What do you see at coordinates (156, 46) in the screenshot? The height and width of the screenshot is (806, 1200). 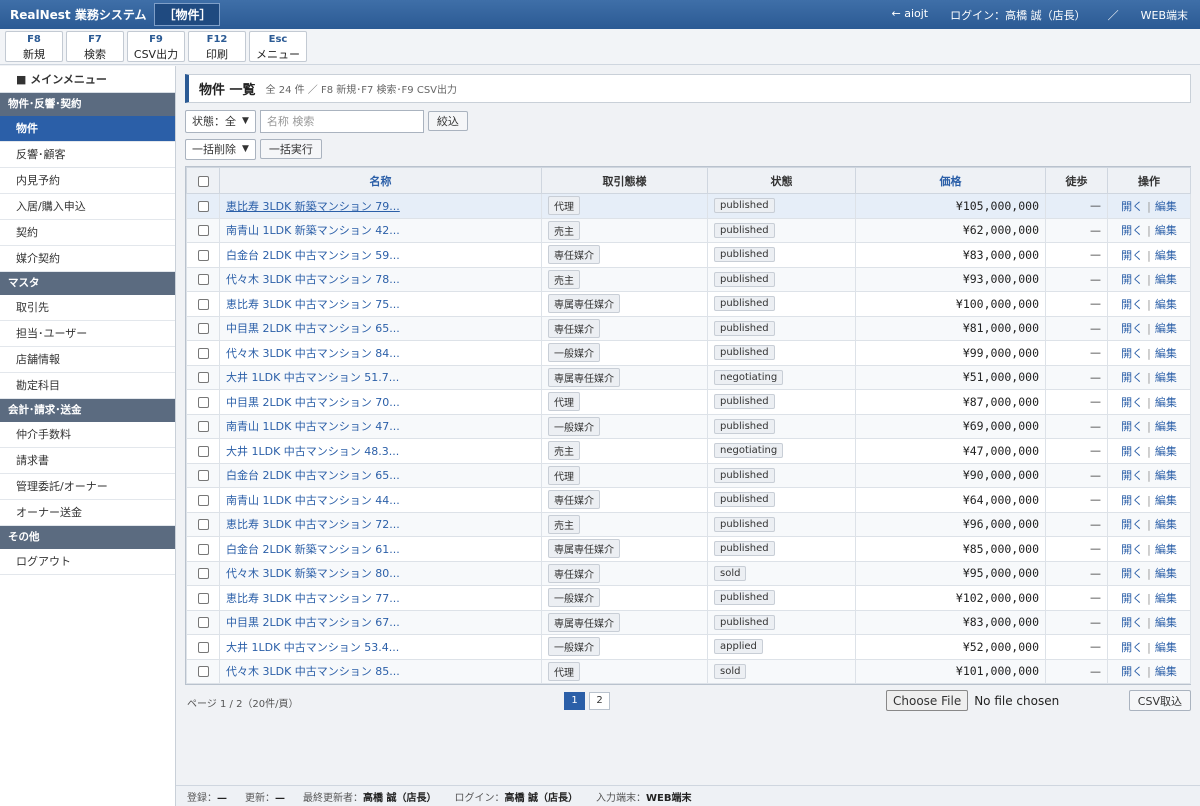 I see `f9-csv-export-button: F9 CSV出力` at bounding box center [156, 46].